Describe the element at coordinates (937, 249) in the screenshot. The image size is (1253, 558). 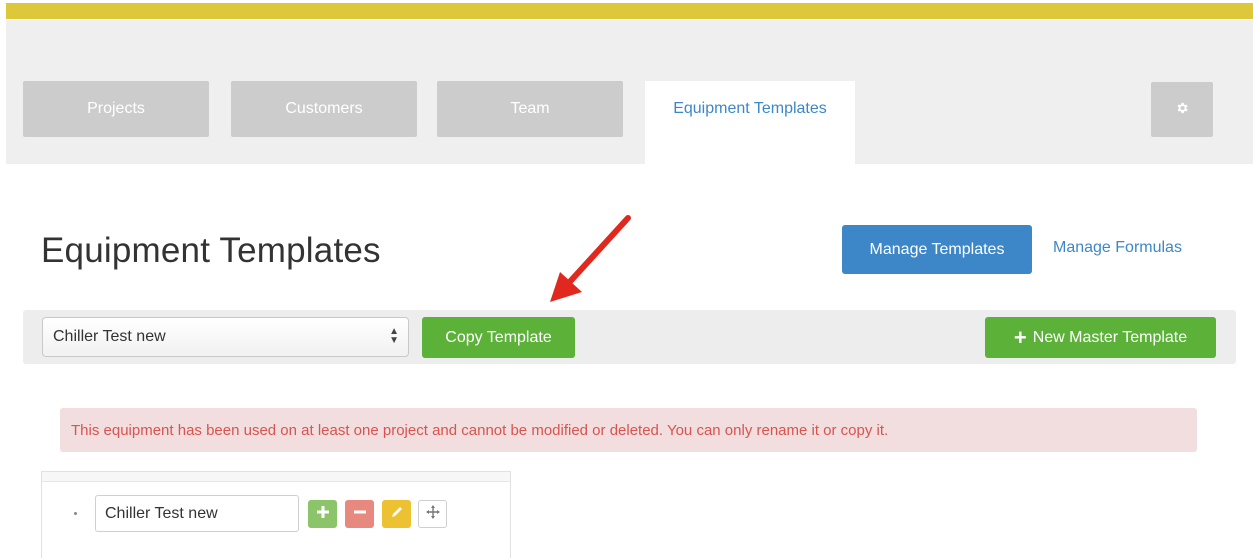
I see `manage-templates-button: Manage Templates` at that location.